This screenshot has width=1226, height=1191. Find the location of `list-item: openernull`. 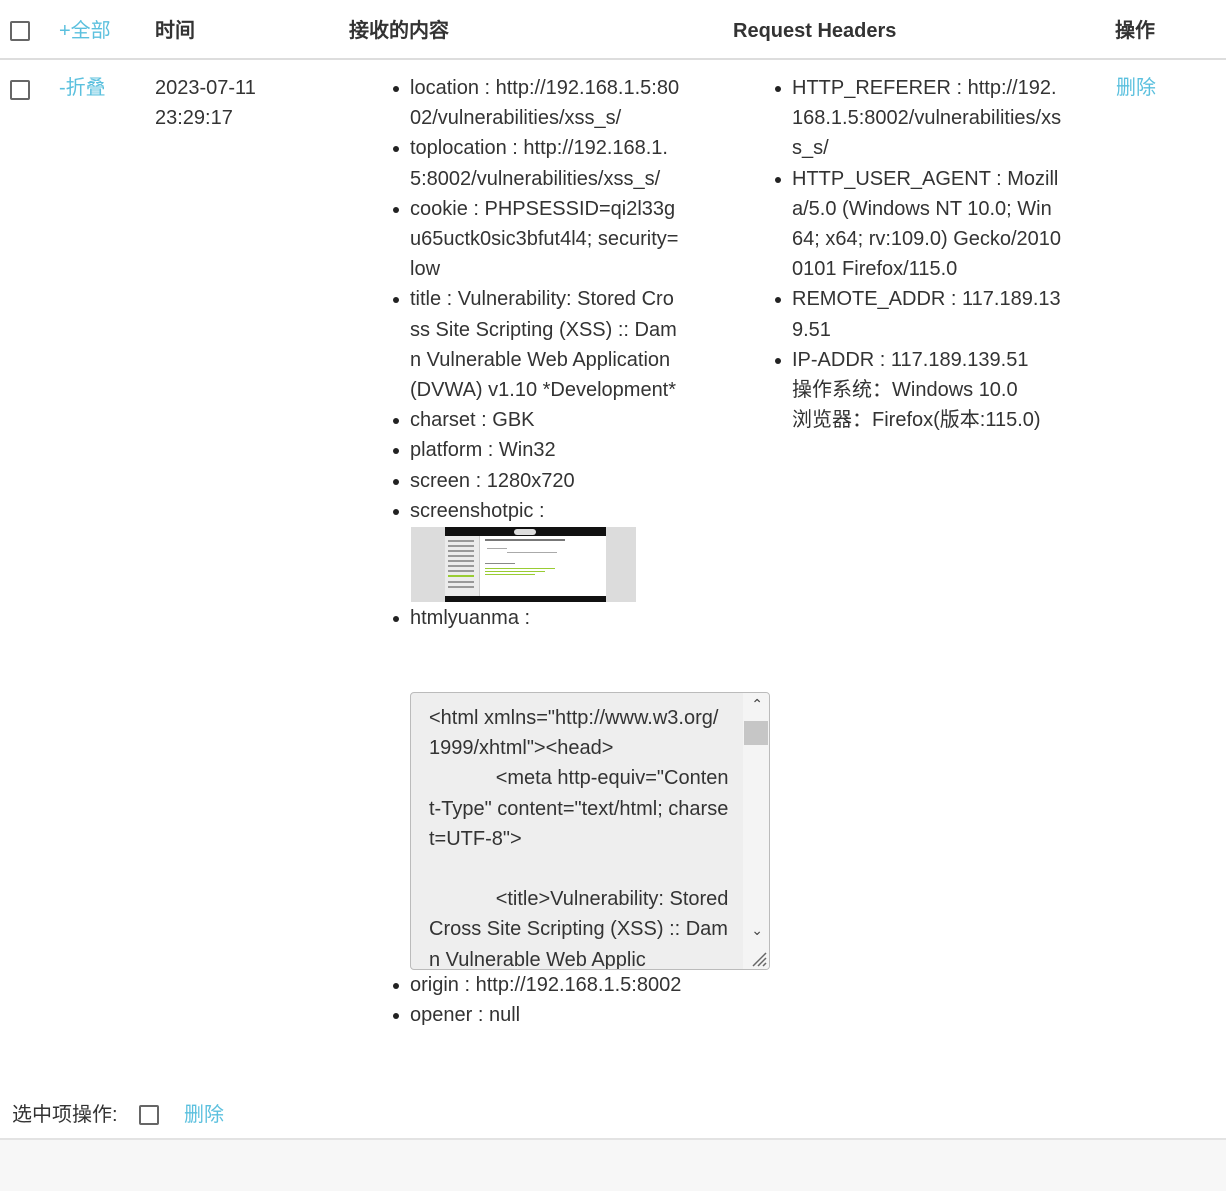

list-item: openernull is located at coordinates (537, 1015).